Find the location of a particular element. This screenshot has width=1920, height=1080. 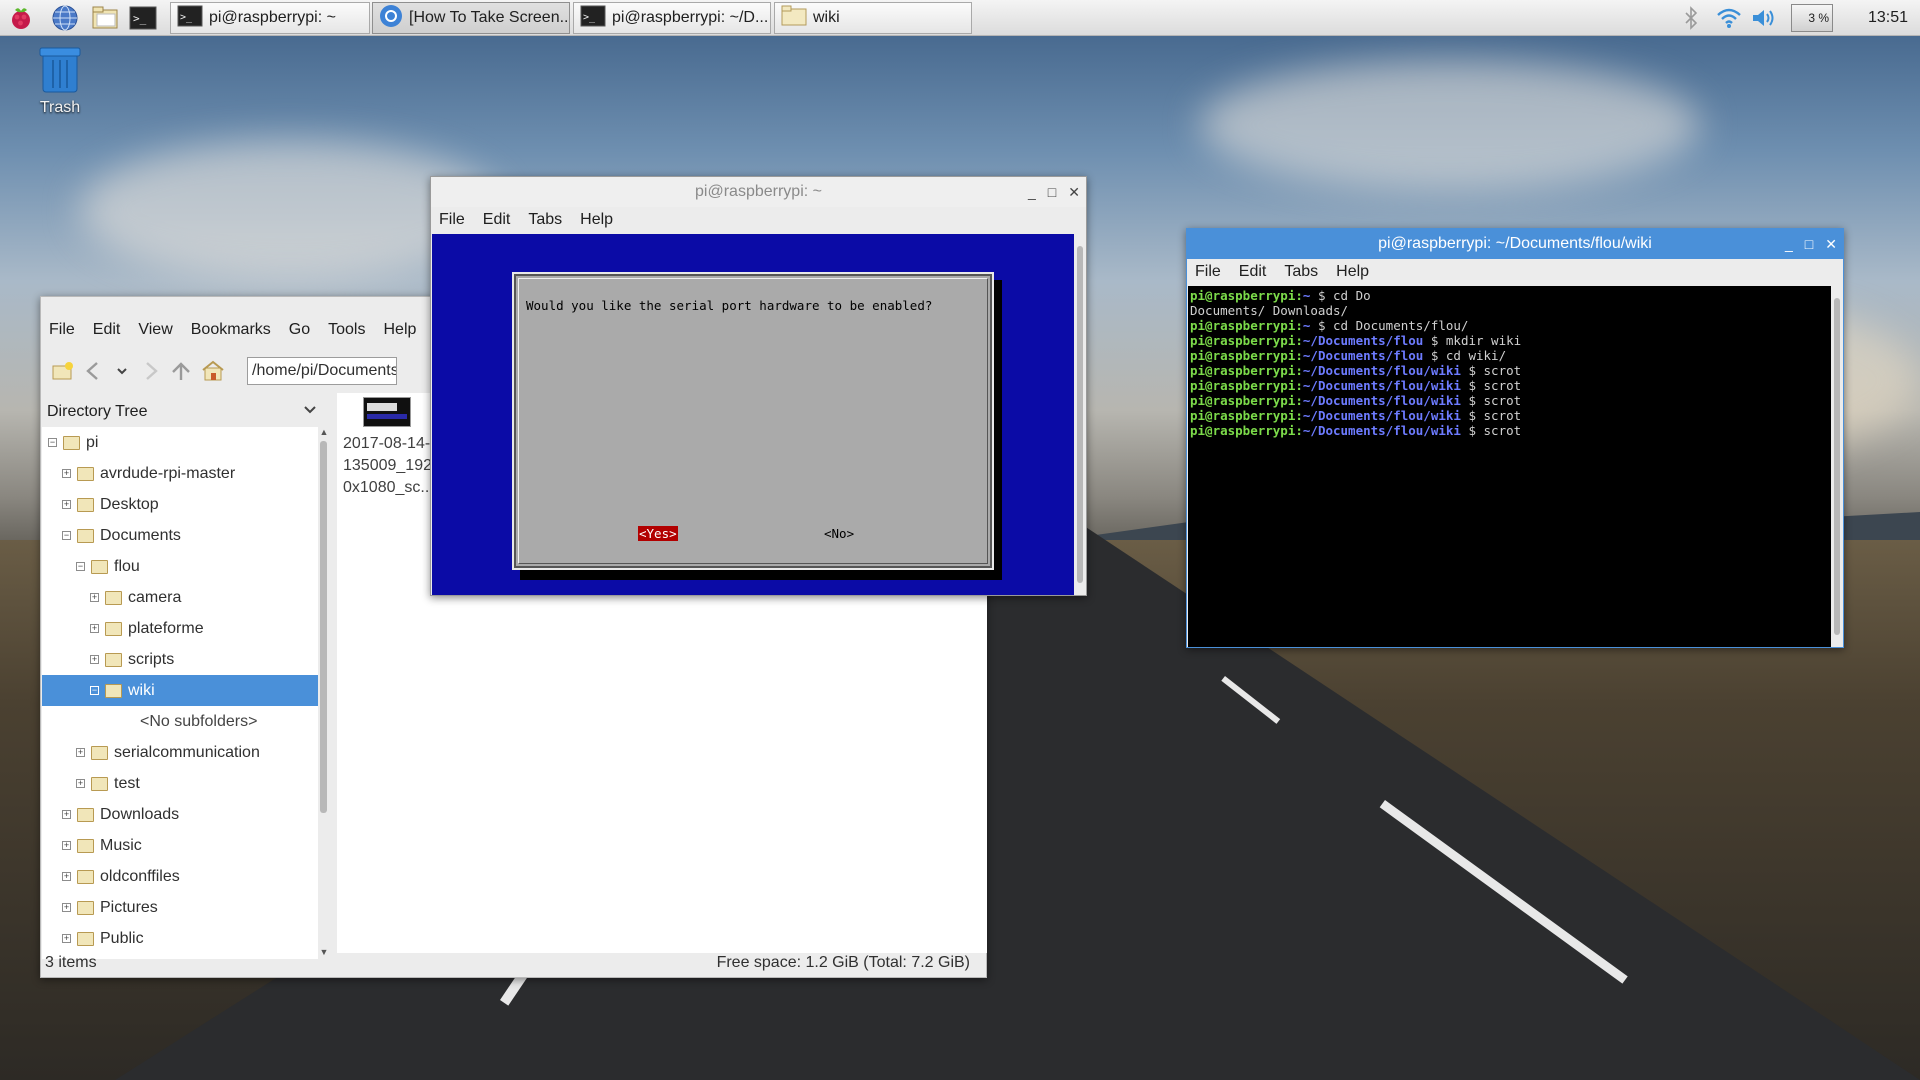

terminal-line: Documents/ Downloads/ is located at coordinates (1509, 310).